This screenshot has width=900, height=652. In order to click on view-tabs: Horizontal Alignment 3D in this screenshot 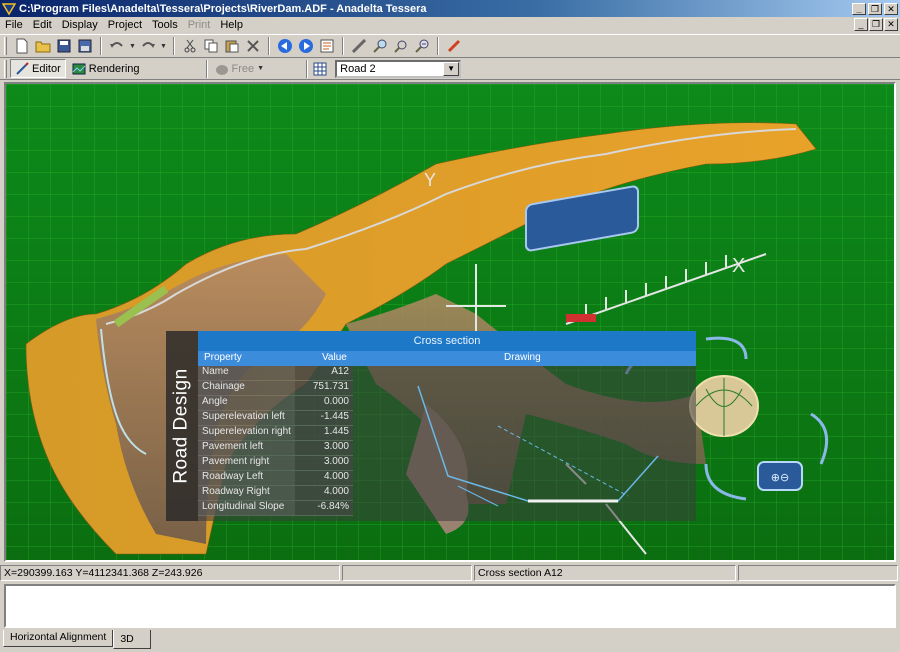, I will do `click(450, 641)`.